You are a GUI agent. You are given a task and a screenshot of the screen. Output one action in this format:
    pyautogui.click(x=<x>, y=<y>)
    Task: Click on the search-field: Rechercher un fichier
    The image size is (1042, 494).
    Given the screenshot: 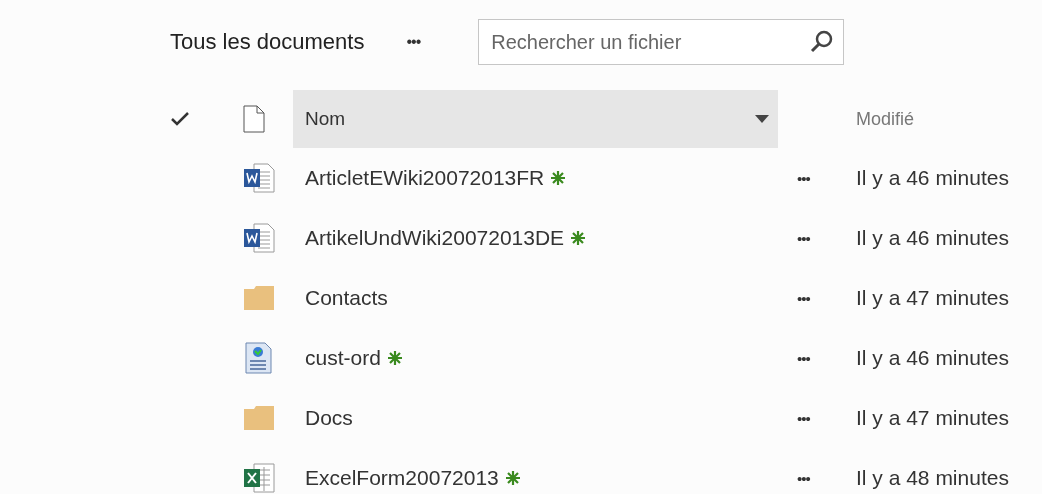 What is the action you would take?
    pyautogui.click(x=661, y=42)
    